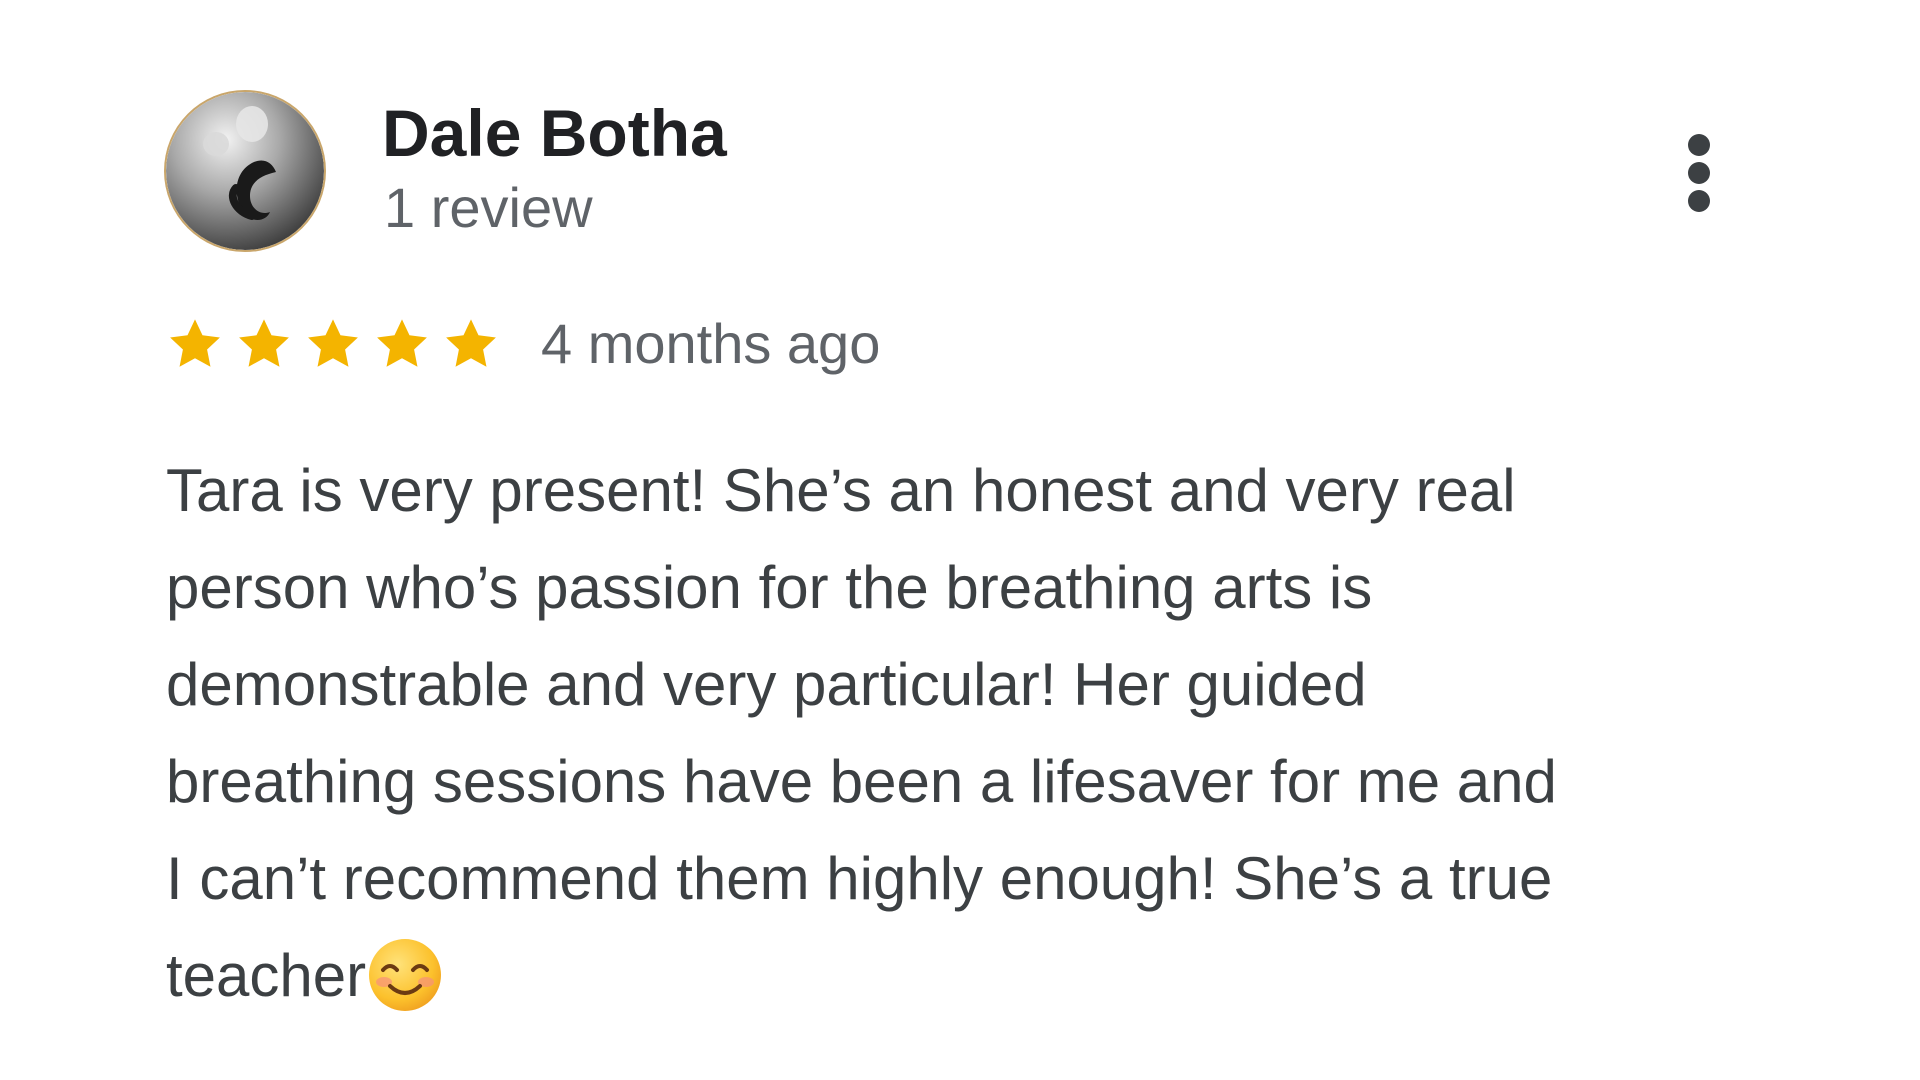 Image resolution: width=1920 pixels, height=1080 pixels. What do you see at coordinates (523, 344) in the screenshot?
I see `rating-row: 4 months ago` at bounding box center [523, 344].